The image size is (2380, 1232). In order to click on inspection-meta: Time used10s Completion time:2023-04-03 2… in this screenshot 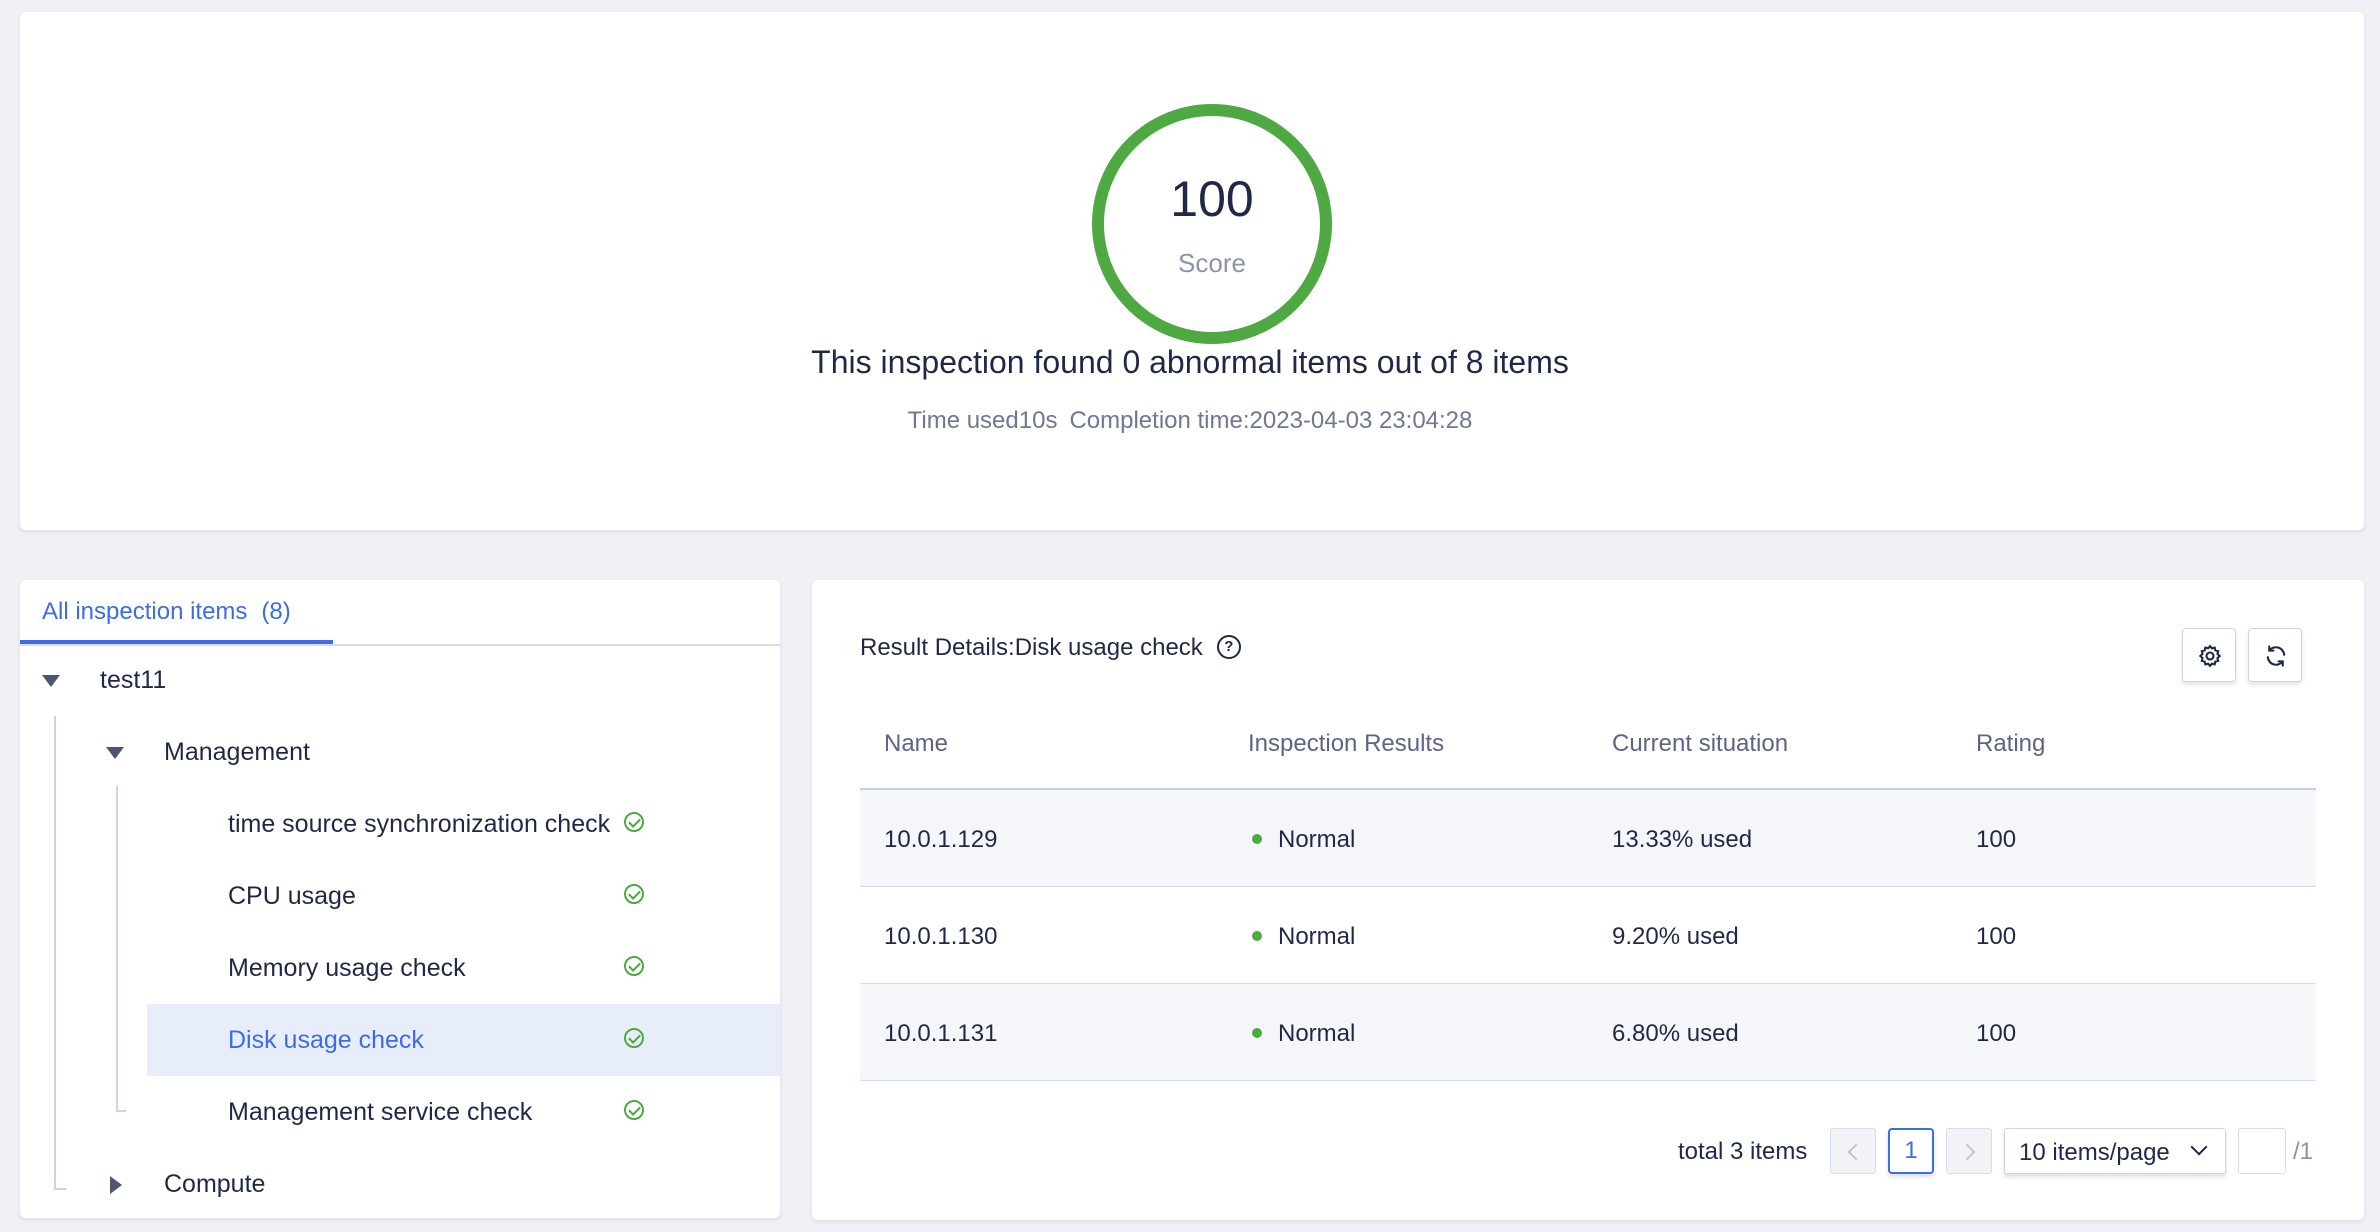, I will do `click(1190, 421)`.